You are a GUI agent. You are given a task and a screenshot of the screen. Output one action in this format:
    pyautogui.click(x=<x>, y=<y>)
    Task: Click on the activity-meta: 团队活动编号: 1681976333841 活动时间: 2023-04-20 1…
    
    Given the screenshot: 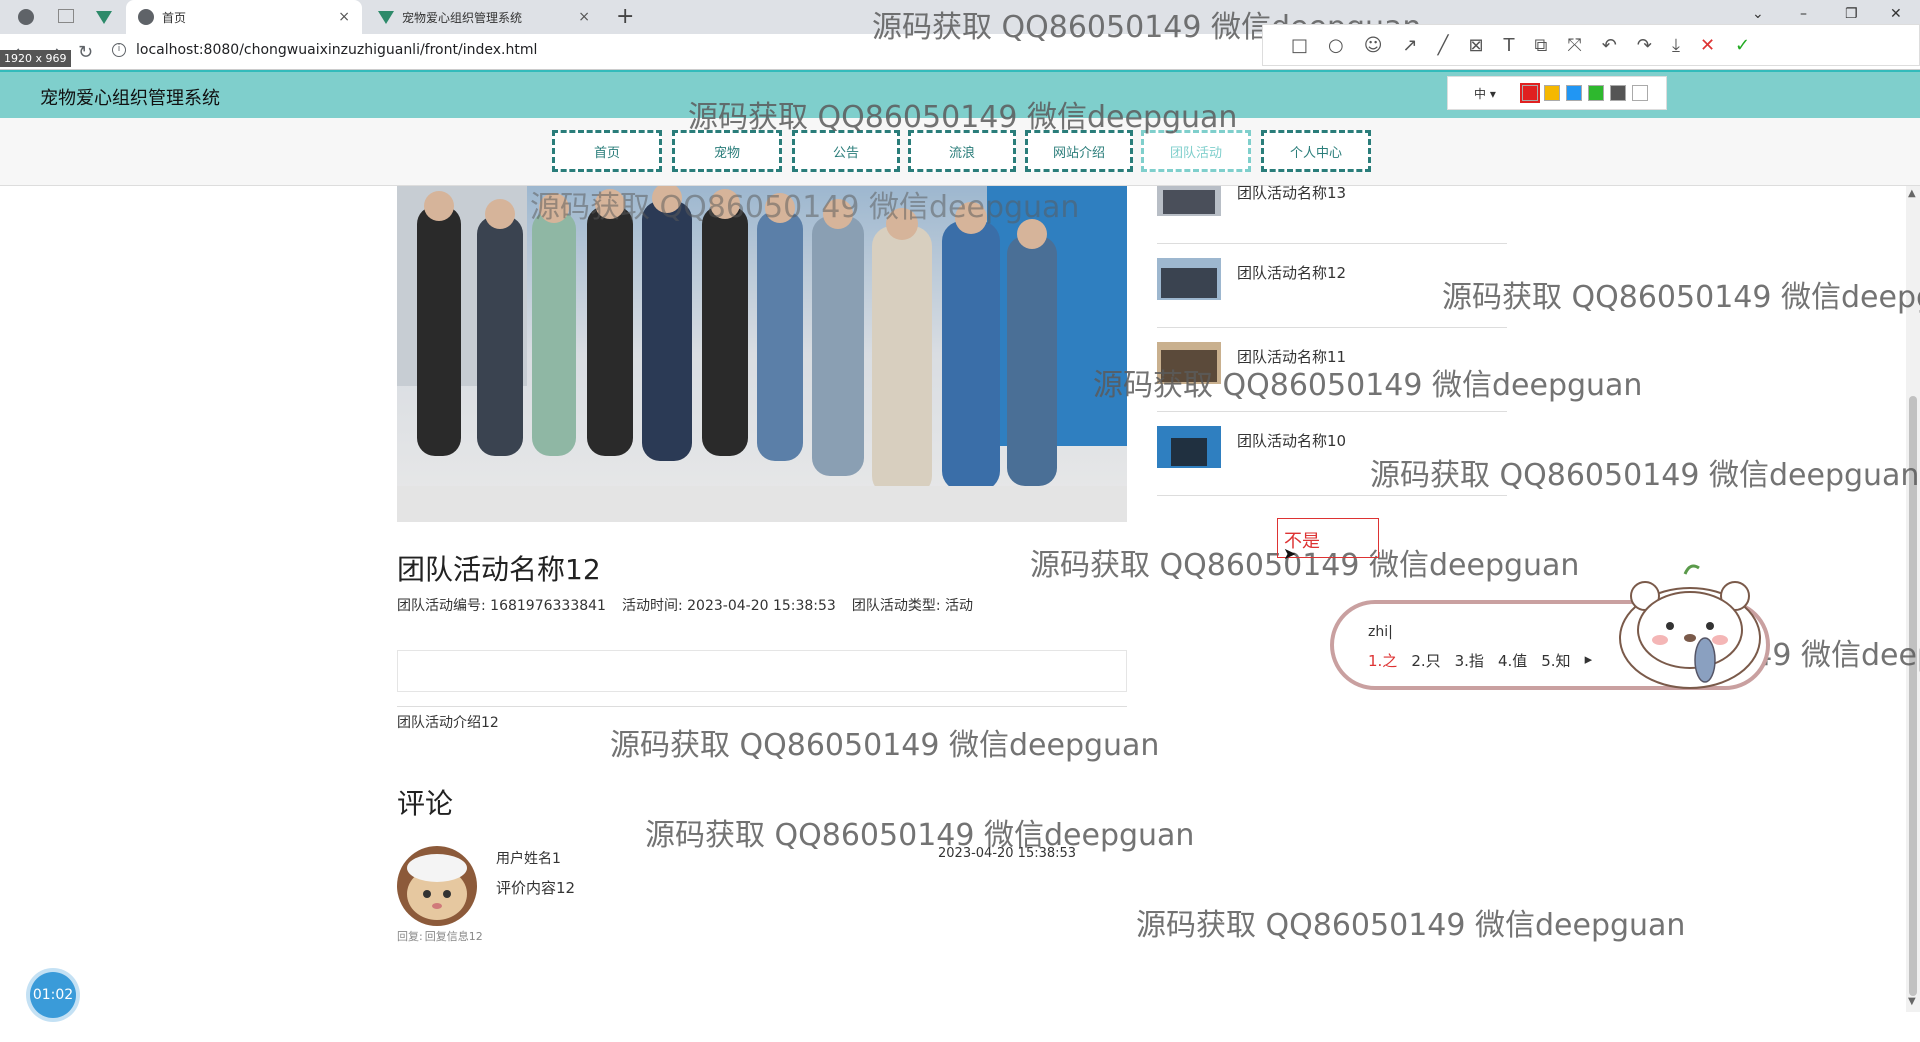 What is the action you would take?
    pyautogui.click(x=685, y=605)
    